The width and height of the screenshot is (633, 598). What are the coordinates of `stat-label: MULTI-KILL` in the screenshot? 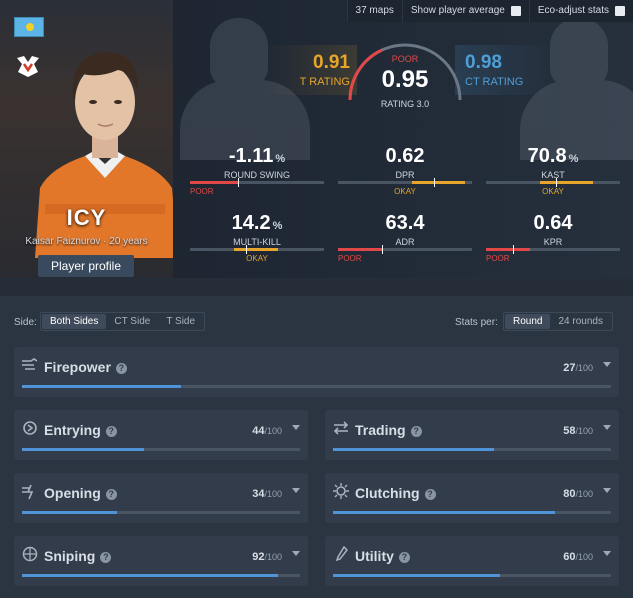 It's located at (257, 242).